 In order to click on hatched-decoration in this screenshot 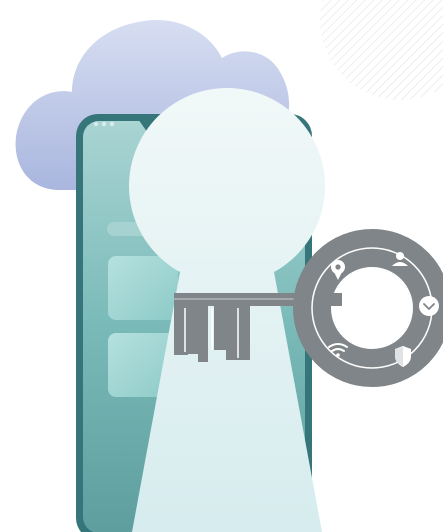, I will do `click(381, 50)`.